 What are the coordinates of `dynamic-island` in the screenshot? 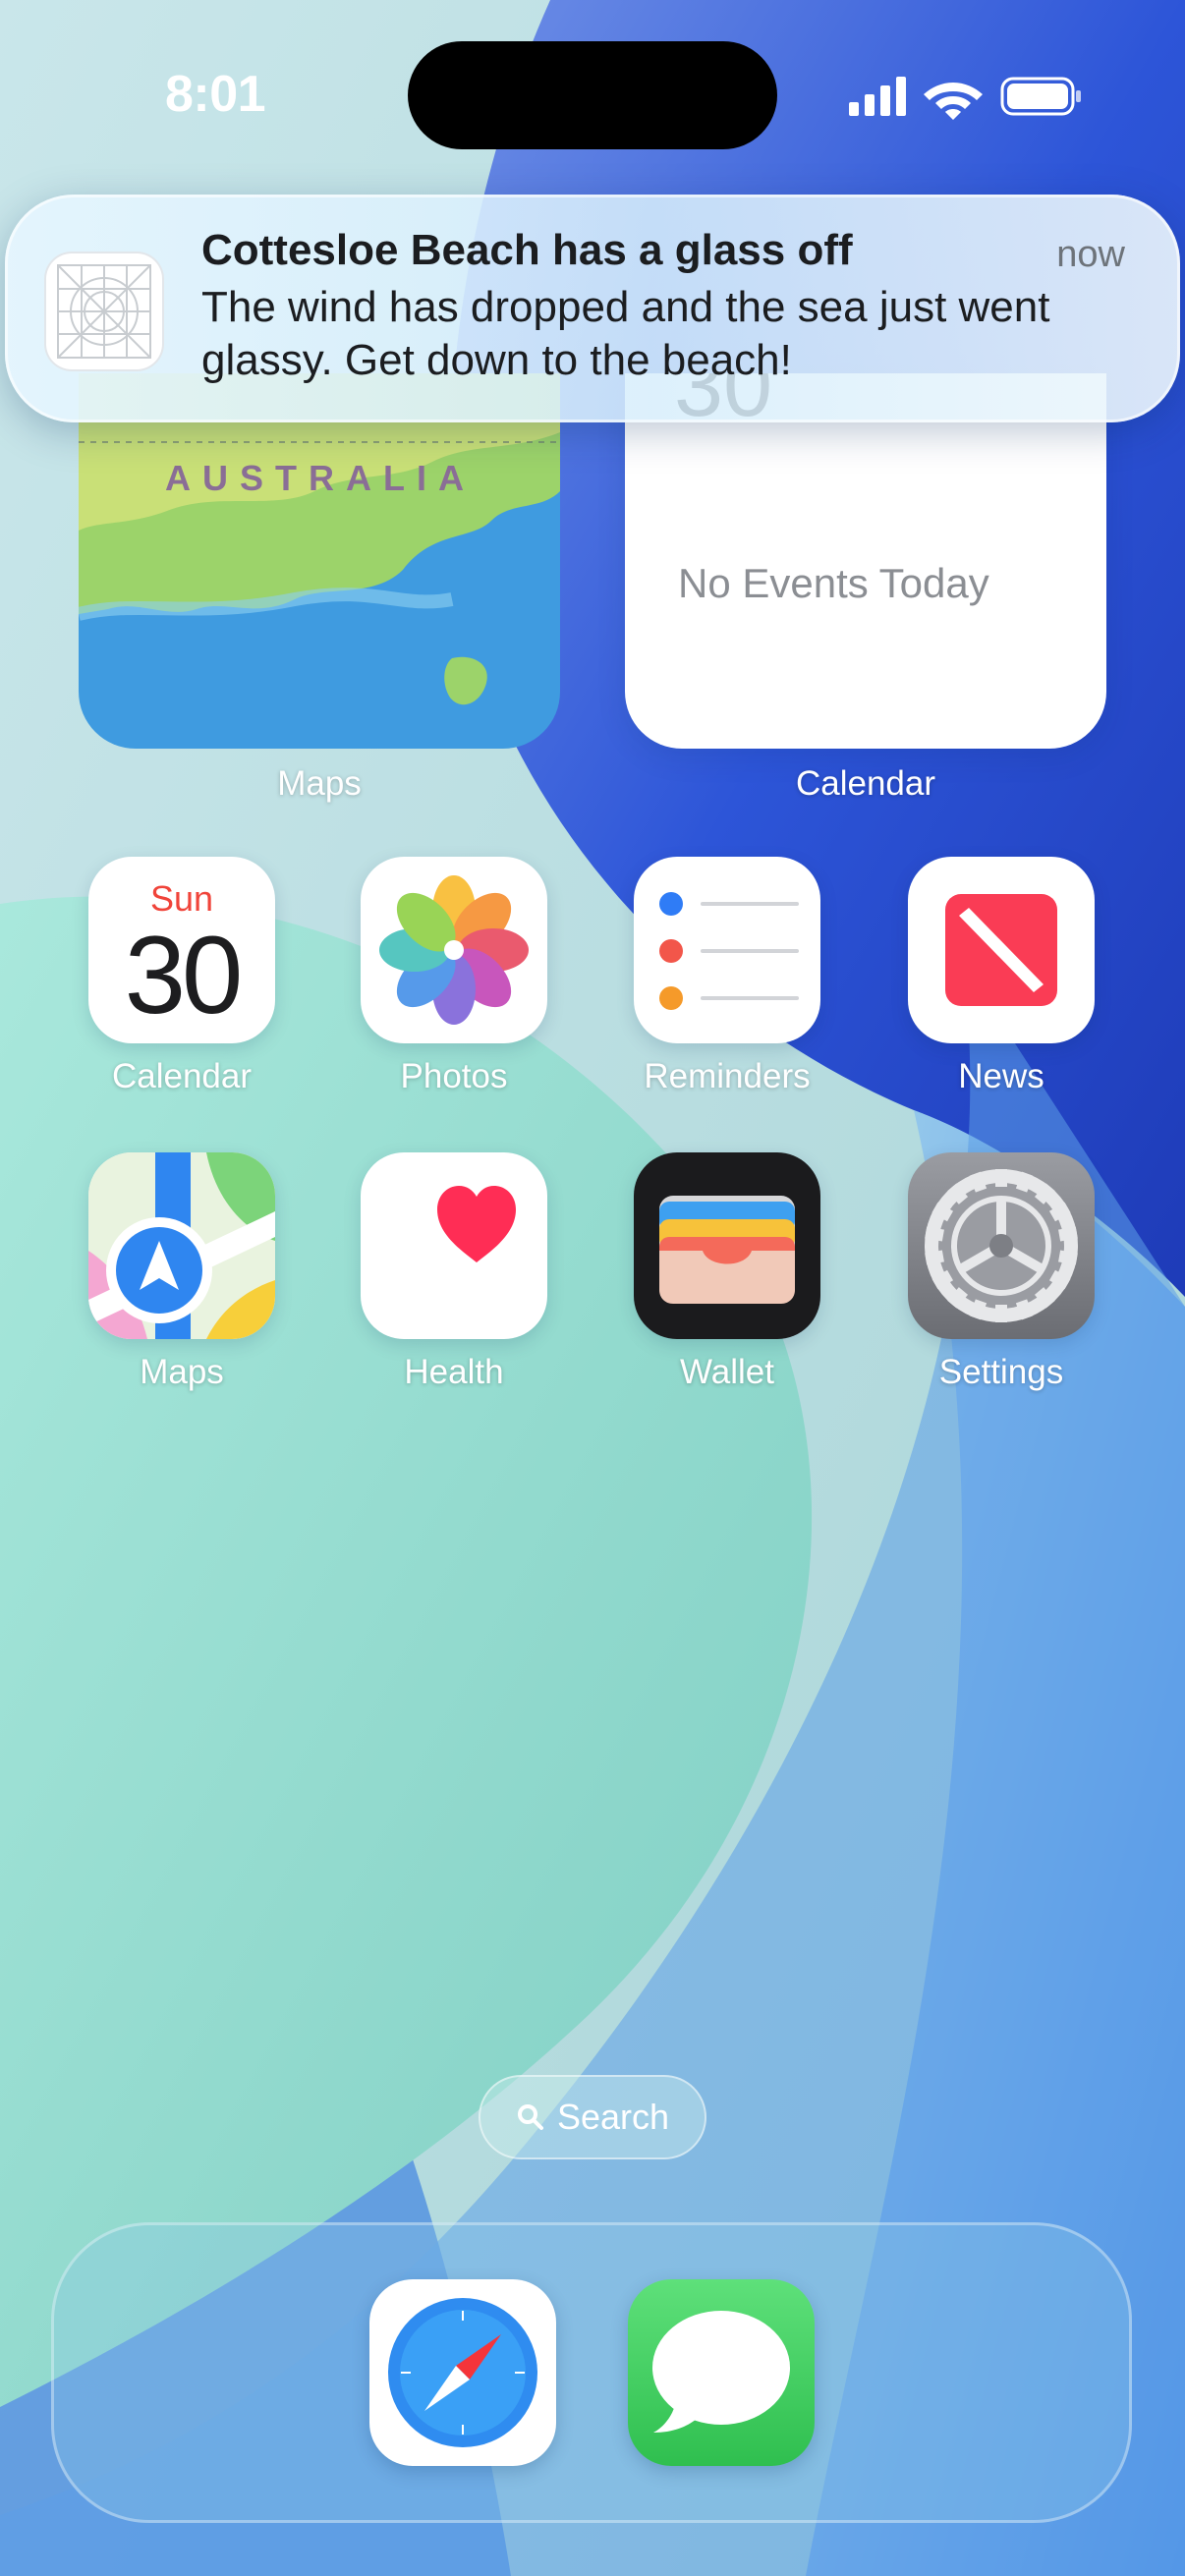 It's located at (592, 95).